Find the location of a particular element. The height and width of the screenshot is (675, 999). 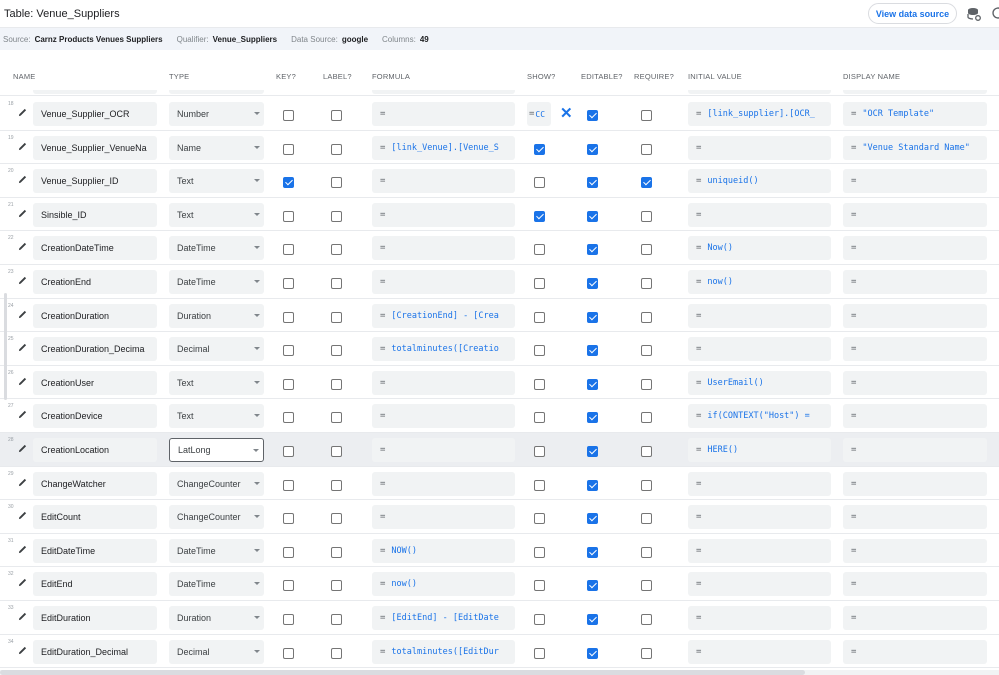

column-name-input: CreationLocation is located at coordinates (95, 450).